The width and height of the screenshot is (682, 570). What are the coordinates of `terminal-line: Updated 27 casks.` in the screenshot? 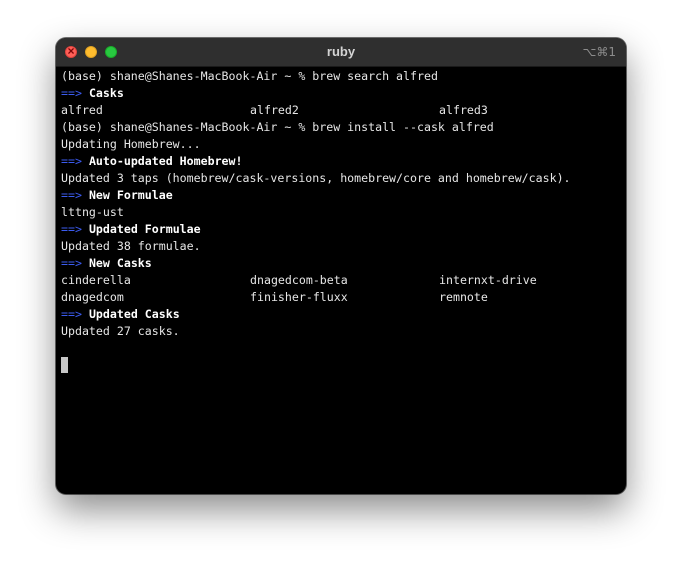 It's located at (120, 331).